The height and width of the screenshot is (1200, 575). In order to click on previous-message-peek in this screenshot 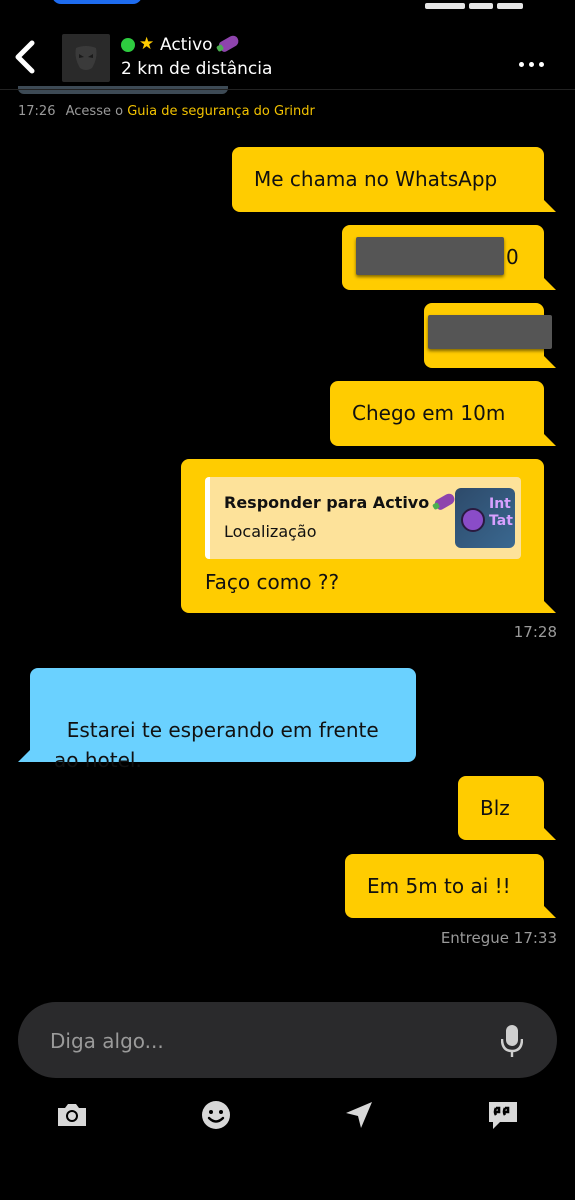, I will do `click(123, 90)`.